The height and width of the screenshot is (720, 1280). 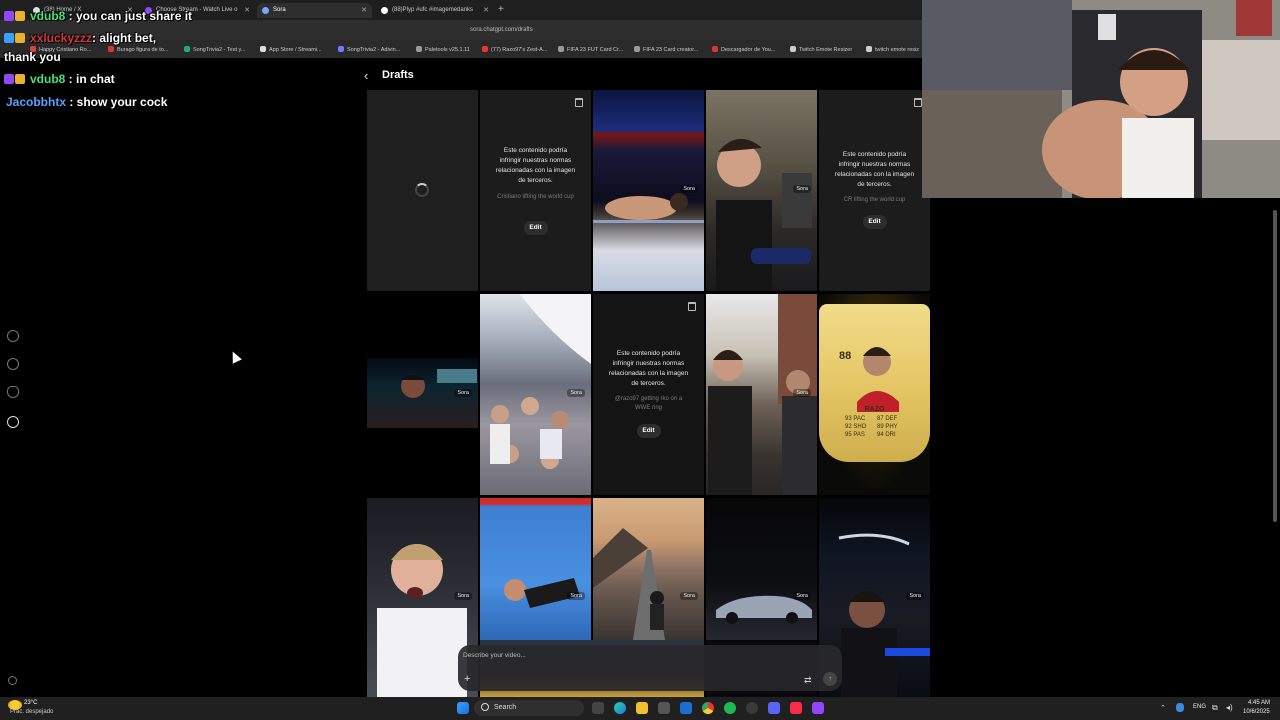 I want to click on search-icon, so click(x=13, y=364).